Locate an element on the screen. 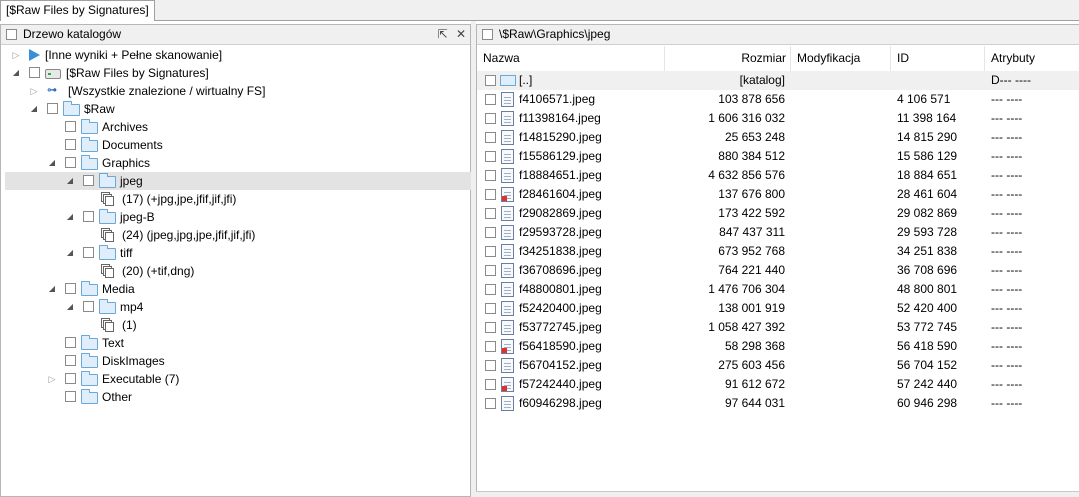 Image resolution: width=1079 pixels, height=497 pixels. file-size: [katalog] is located at coordinates (762, 80).